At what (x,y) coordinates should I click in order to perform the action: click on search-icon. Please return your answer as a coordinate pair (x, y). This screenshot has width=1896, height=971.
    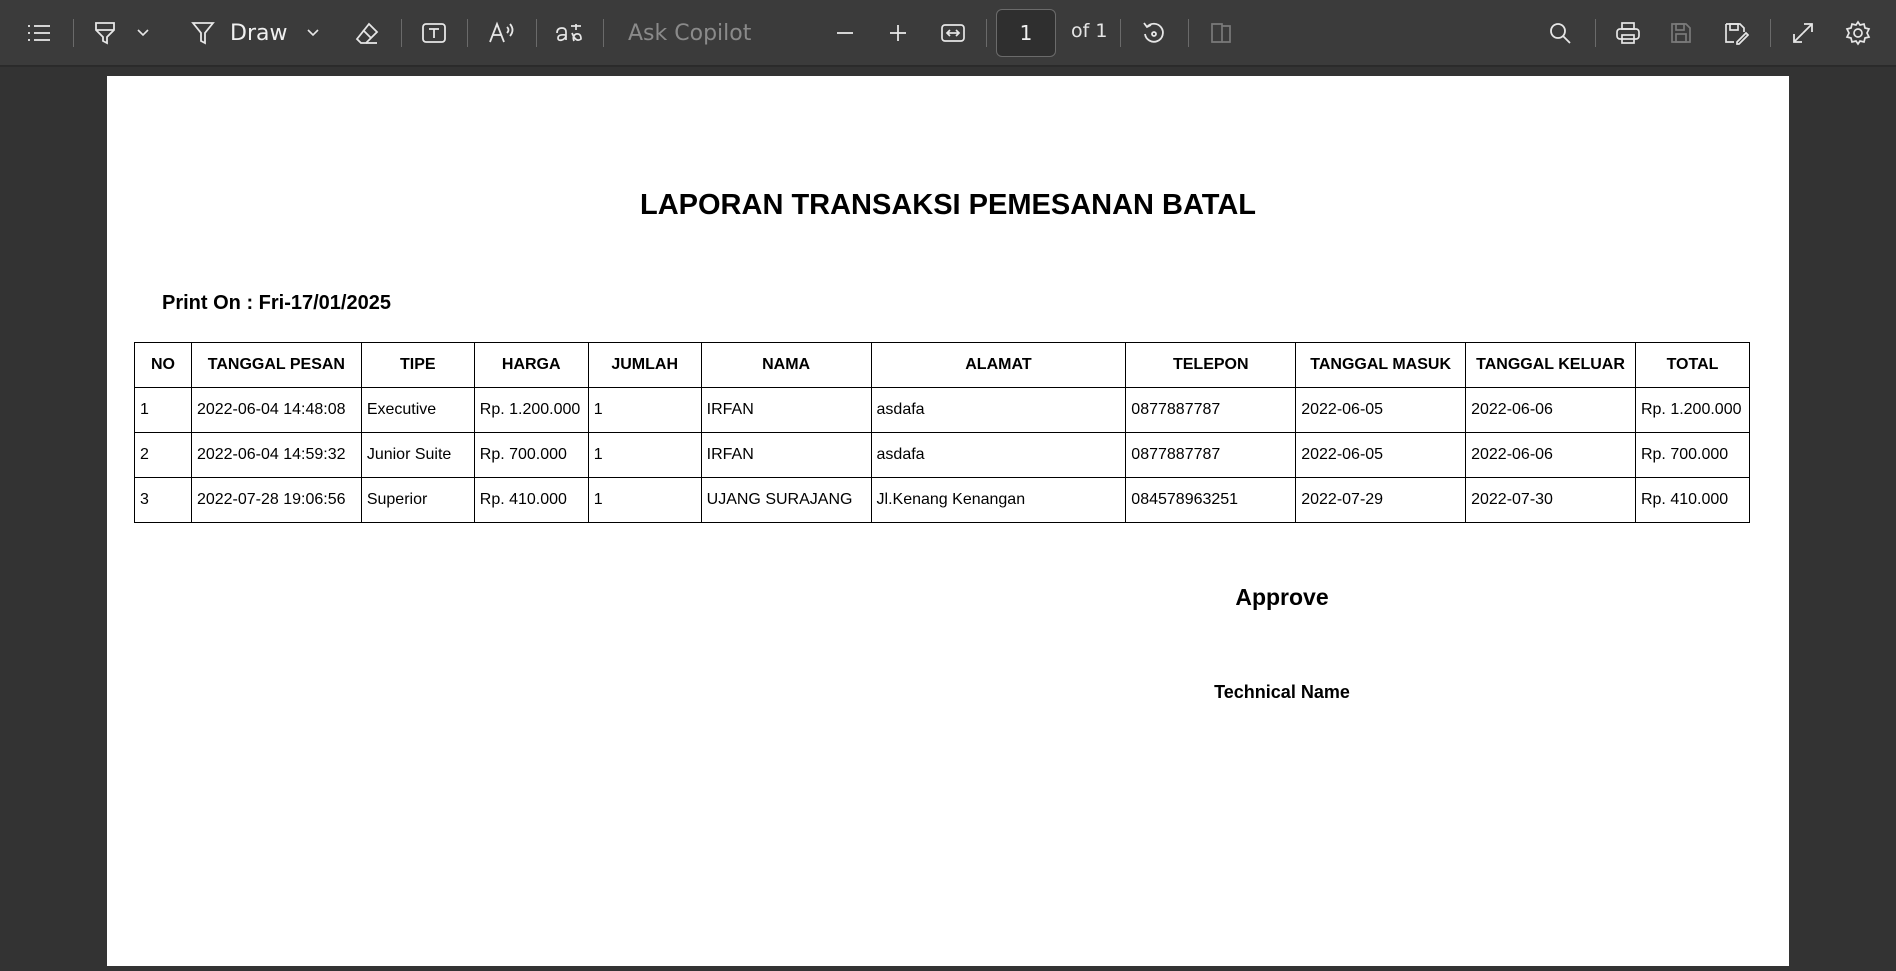
    Looking at the image, I should click on (1560, 33).